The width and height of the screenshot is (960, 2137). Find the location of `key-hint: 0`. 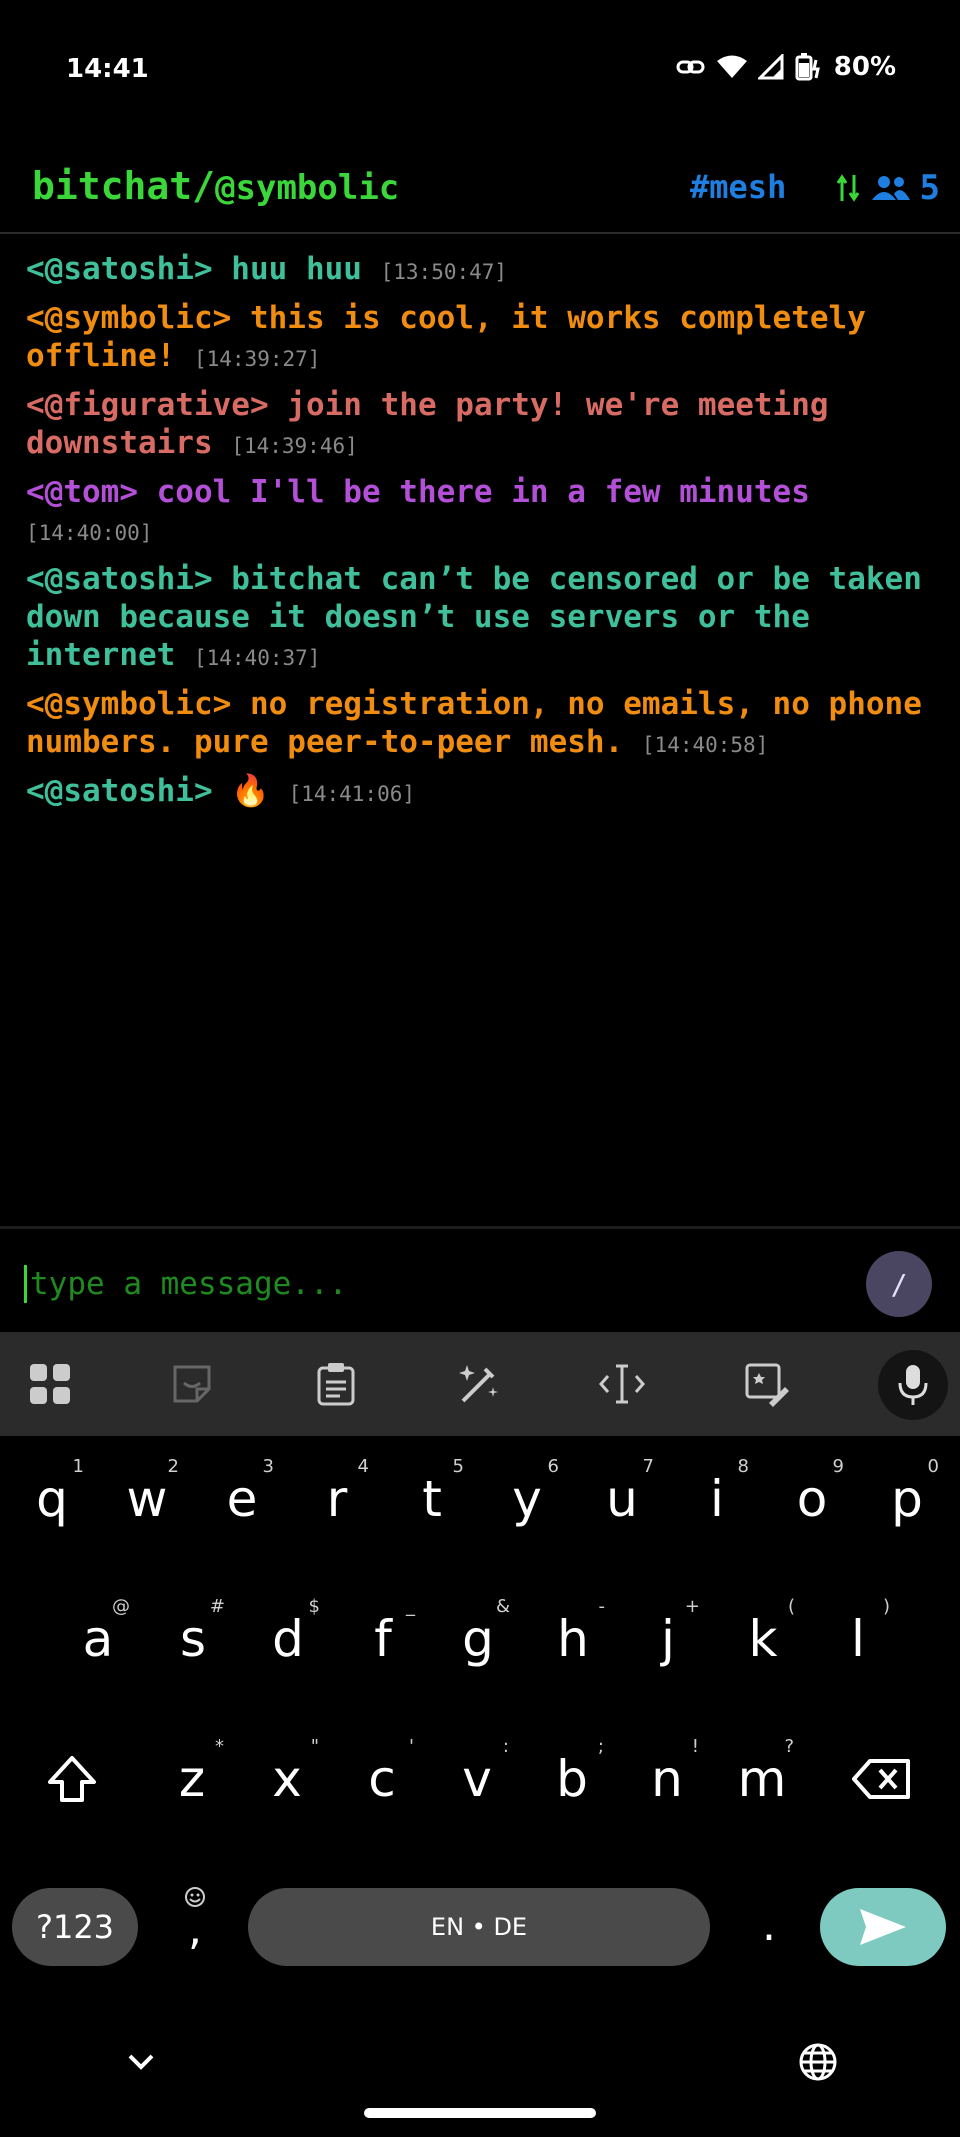

key-hint: 0 is located at coordinates (933, 1466).